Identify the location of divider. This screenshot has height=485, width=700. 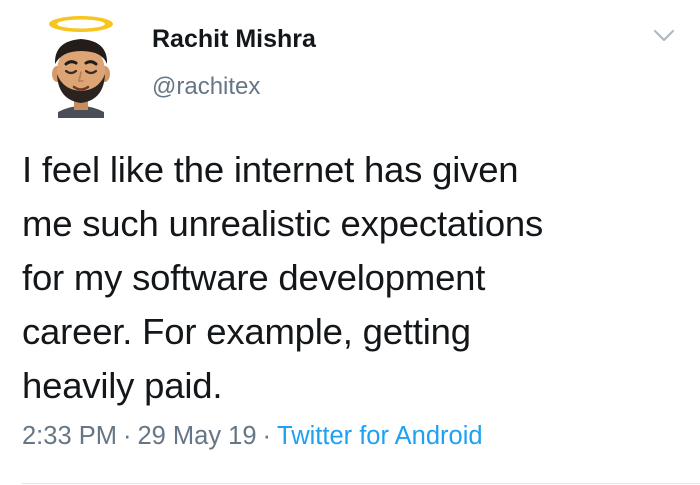
(361, 483).